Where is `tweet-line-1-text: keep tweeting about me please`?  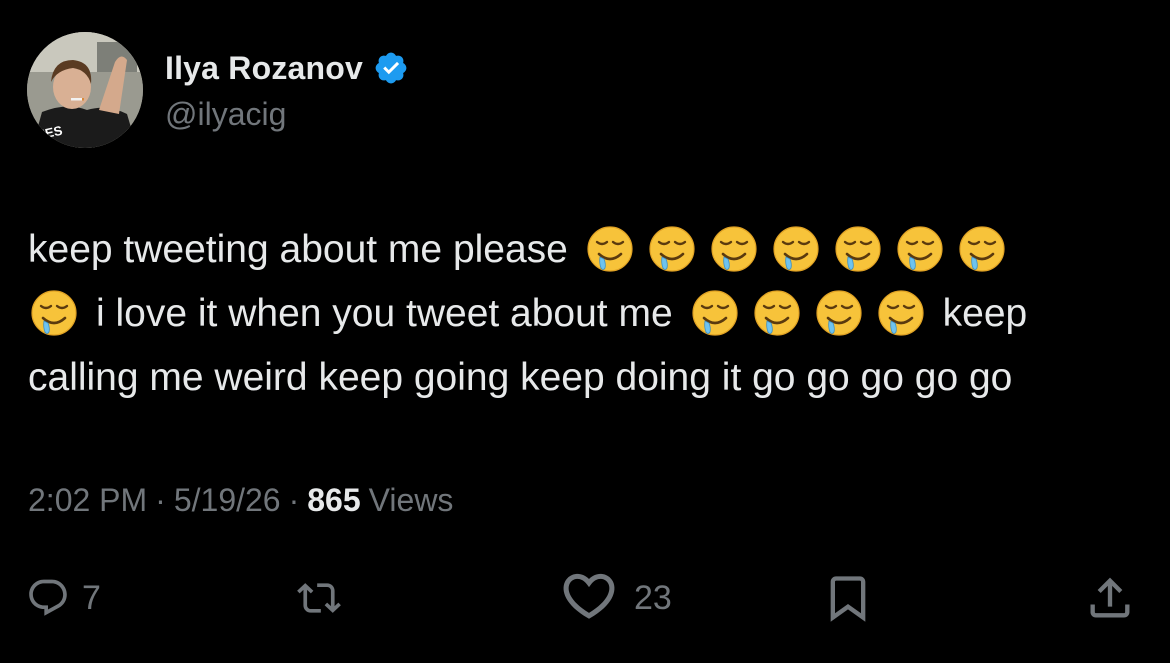
tweet-line-1-text: keep tweeting about me please is located at coordinates (298, 249).